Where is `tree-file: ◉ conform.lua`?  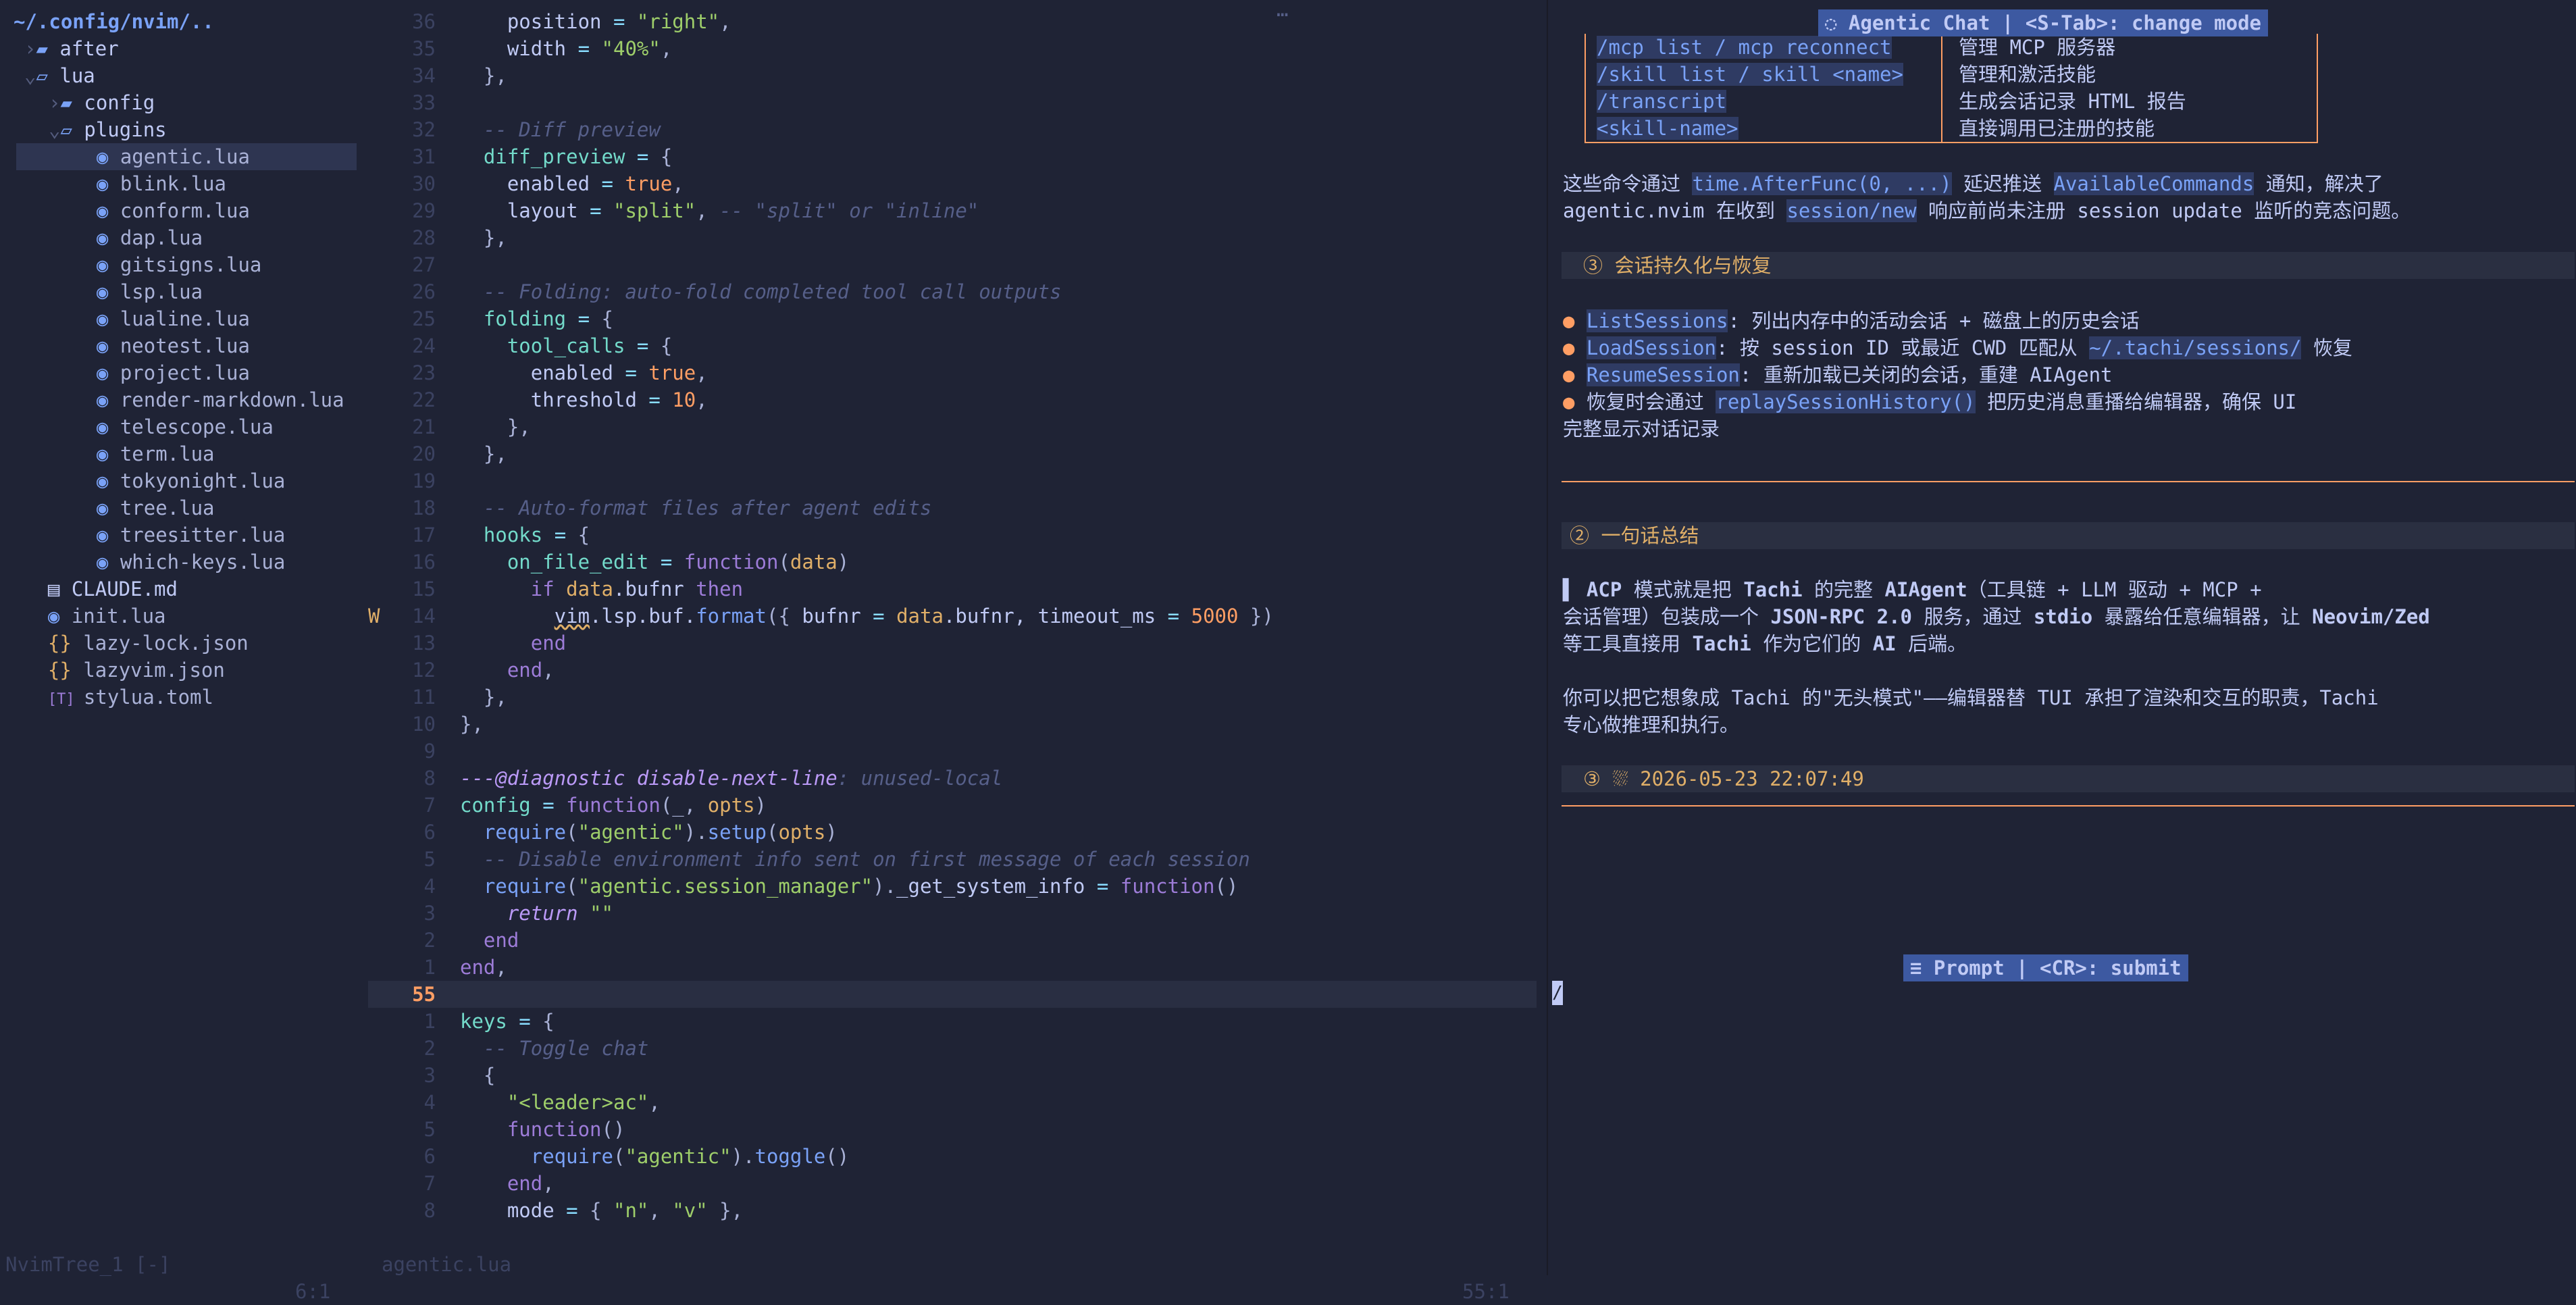 tree-file: ◉ conform.lua is located at coordinates (183, 210).